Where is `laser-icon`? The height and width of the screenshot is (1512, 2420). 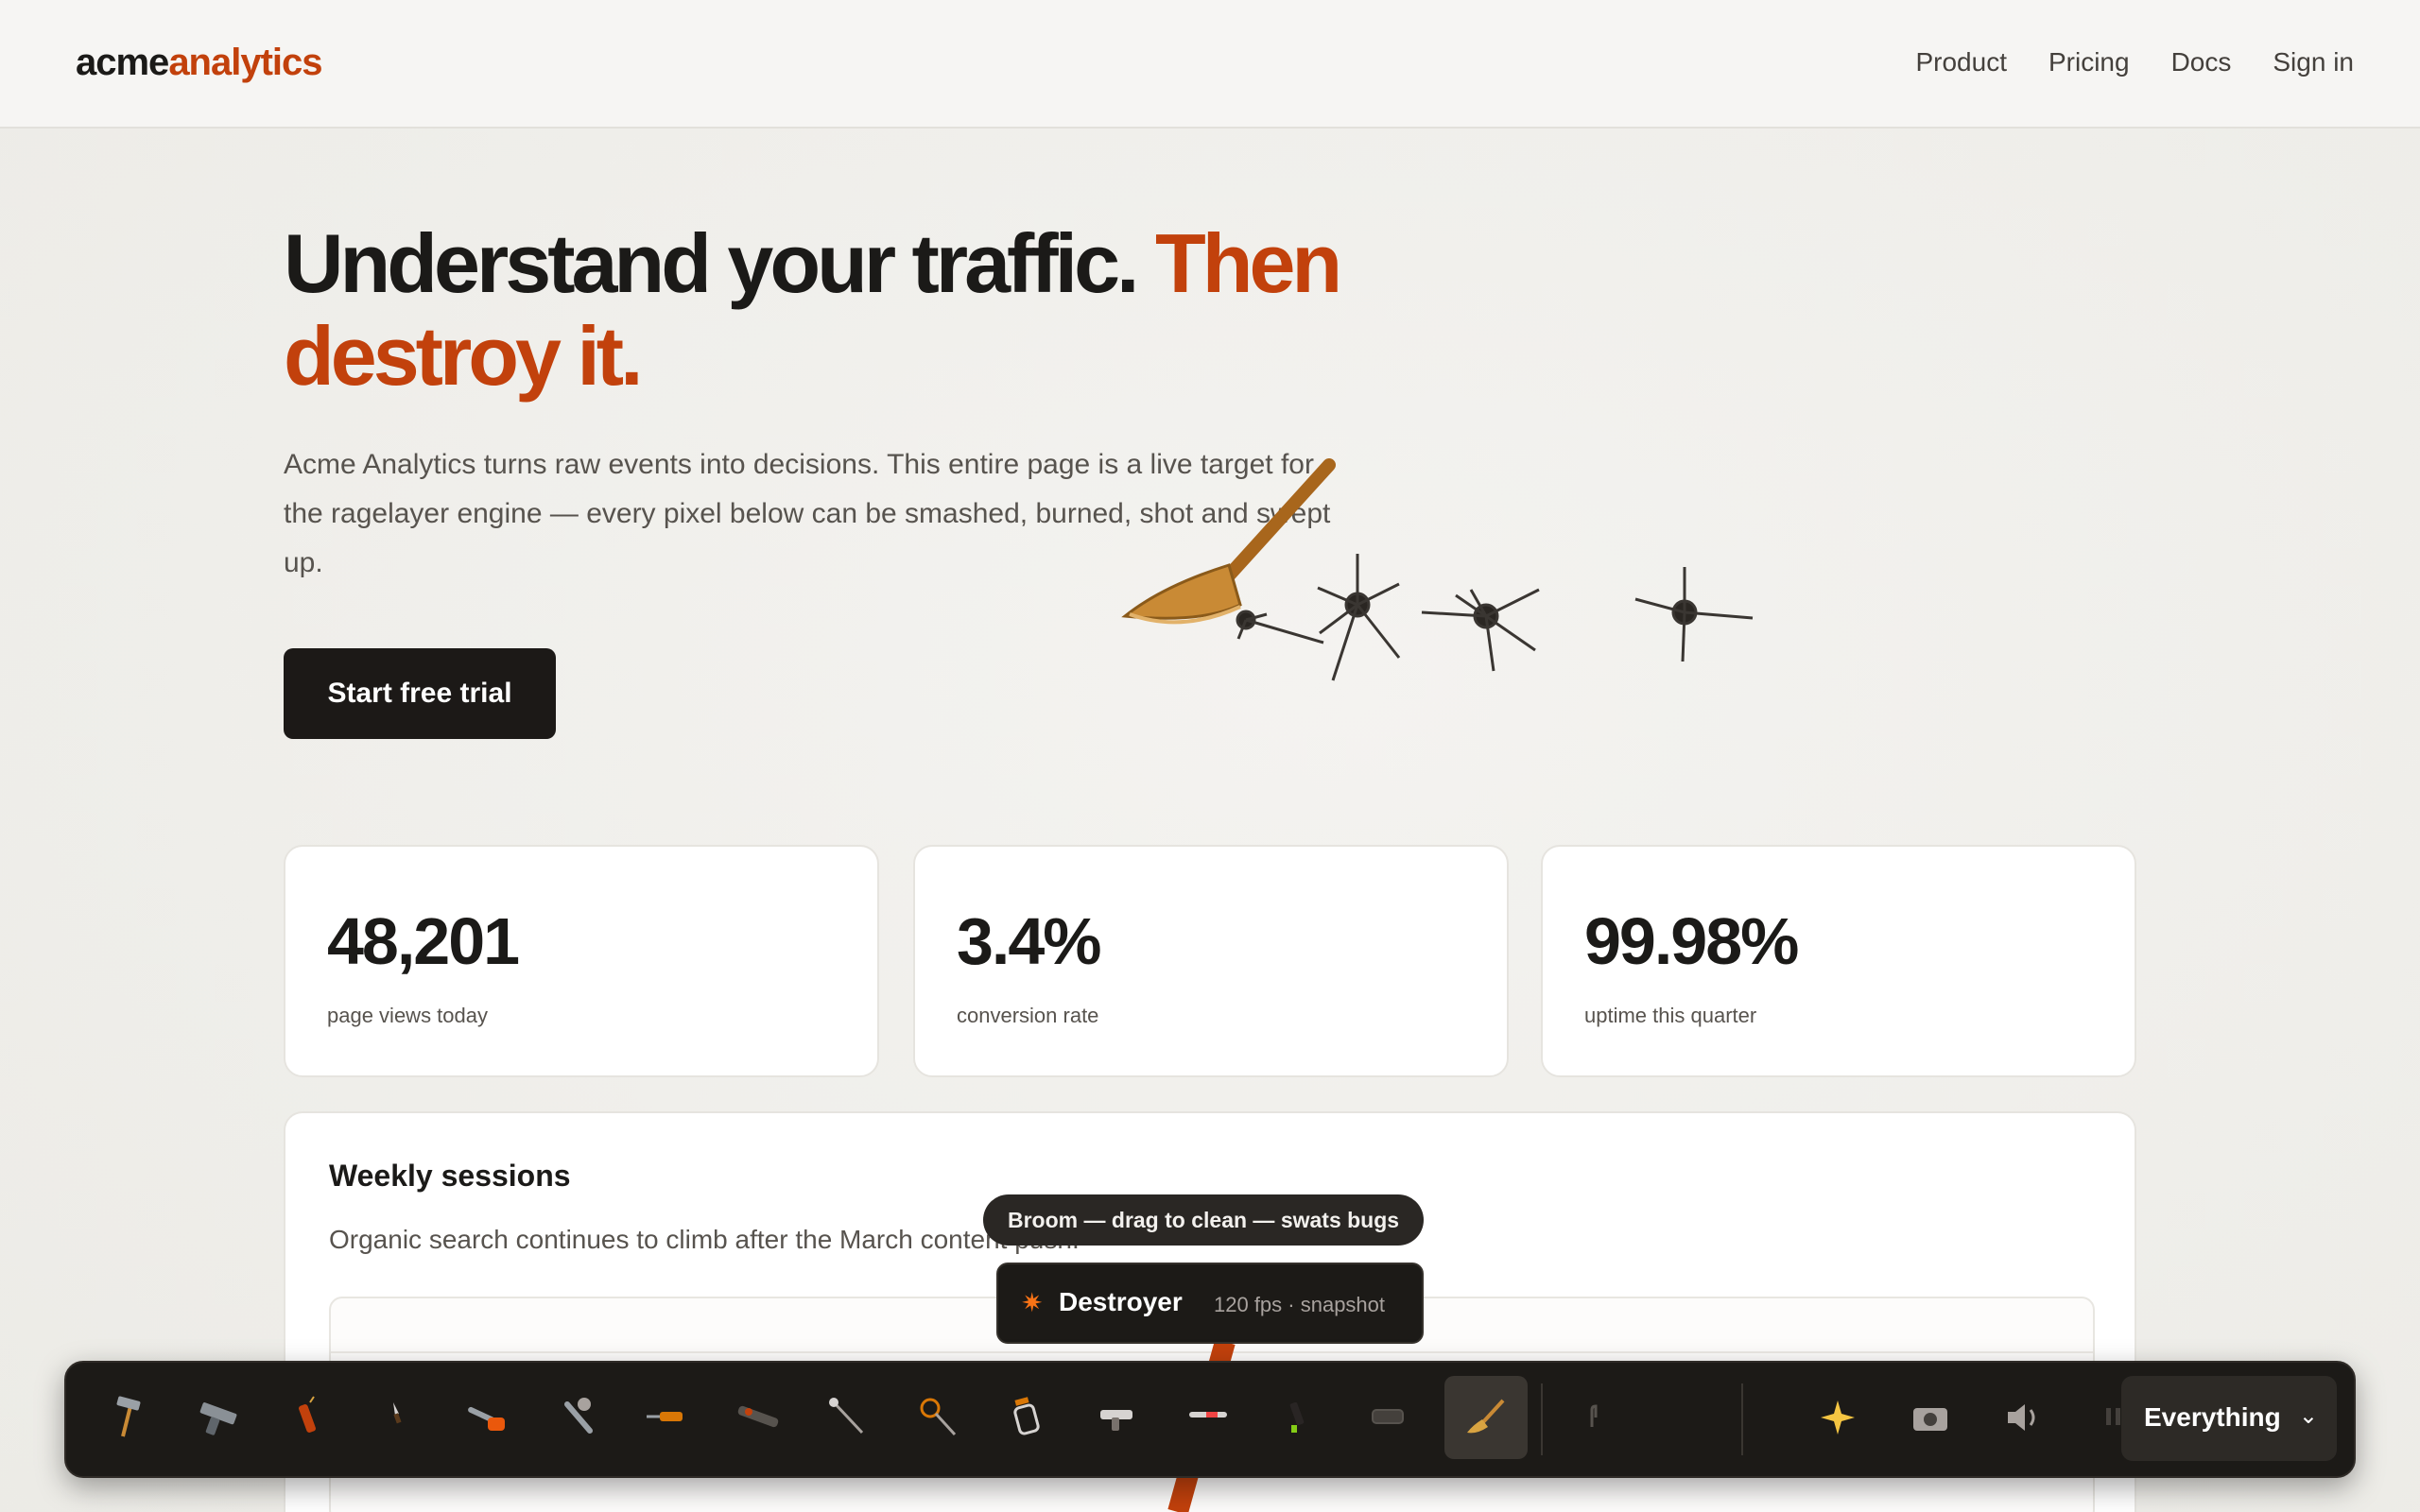 laser-icon is located at coordinates (1208, 1417).